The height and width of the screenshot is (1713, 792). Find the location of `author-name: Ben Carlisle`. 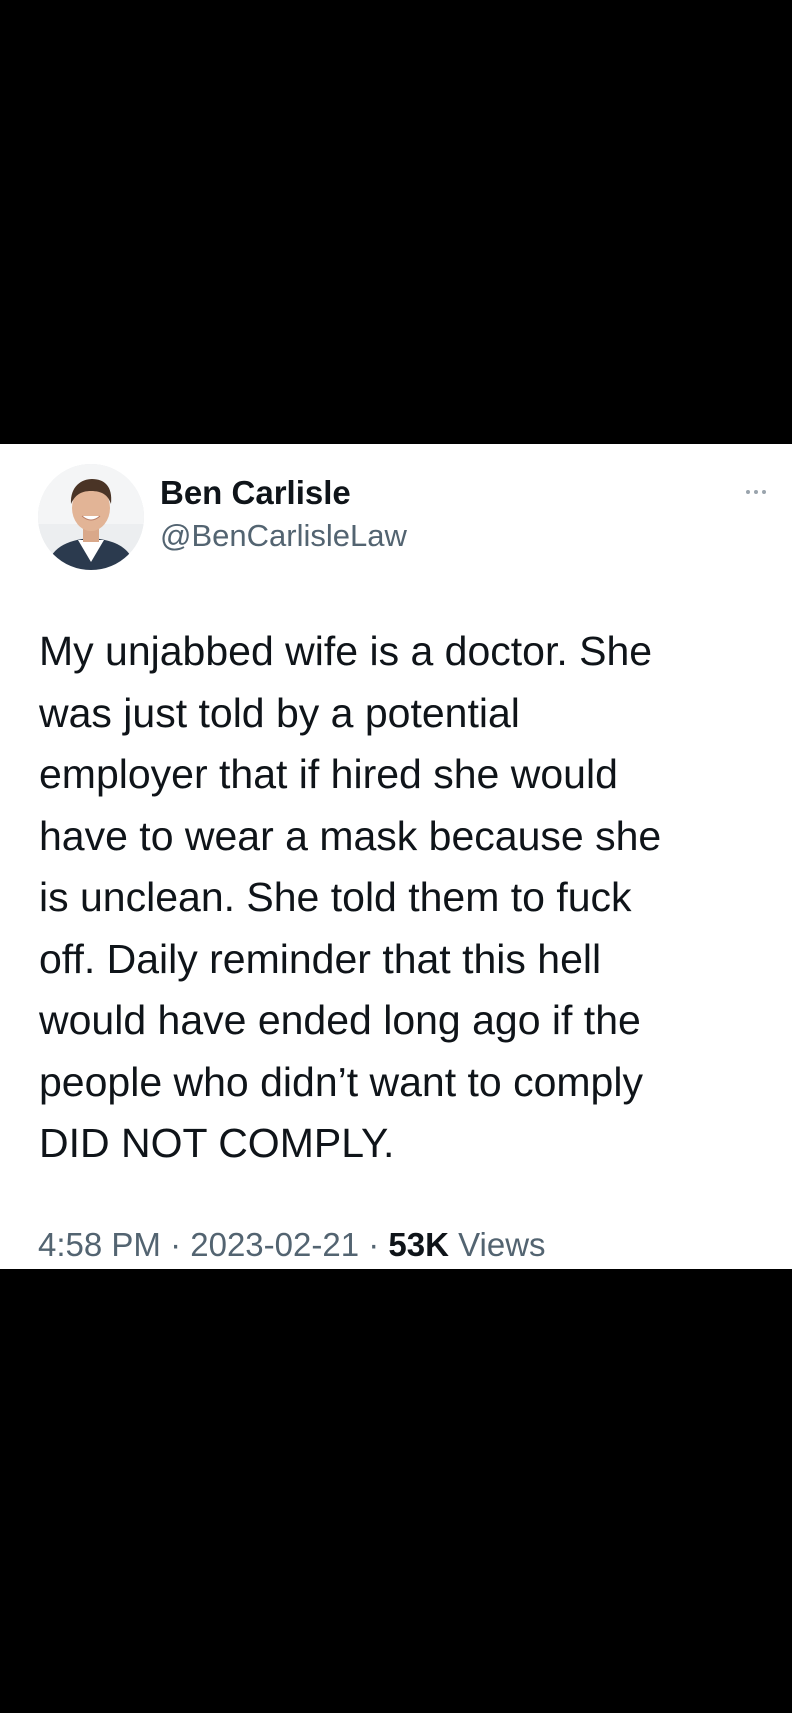

author-name: Ben Carlisle is located at coordinates (255, 493).